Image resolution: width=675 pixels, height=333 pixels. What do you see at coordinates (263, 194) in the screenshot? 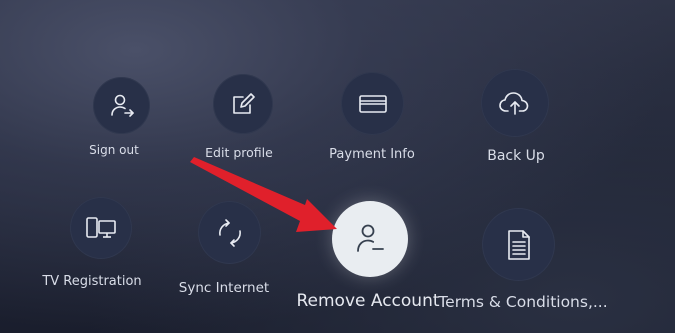
I see `annotation-arrow` at bounding box center [263, 194].